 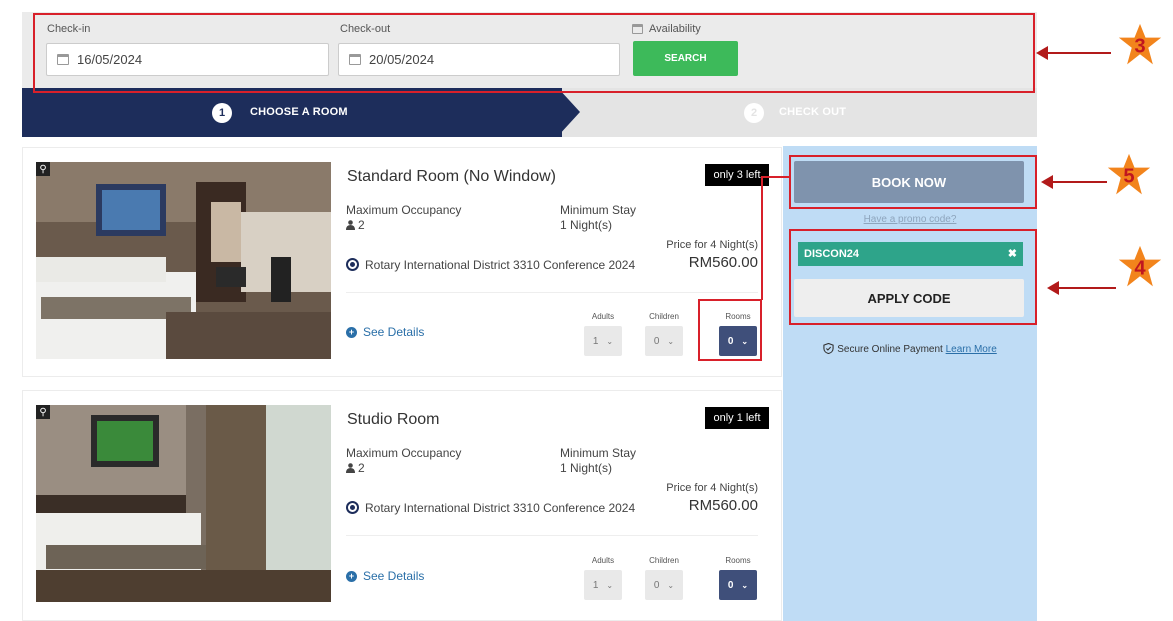 What do you see at coordinates (730, 330) in the screenshot?
I see `highlight-rooms-select` at bounding box center [730, 330].